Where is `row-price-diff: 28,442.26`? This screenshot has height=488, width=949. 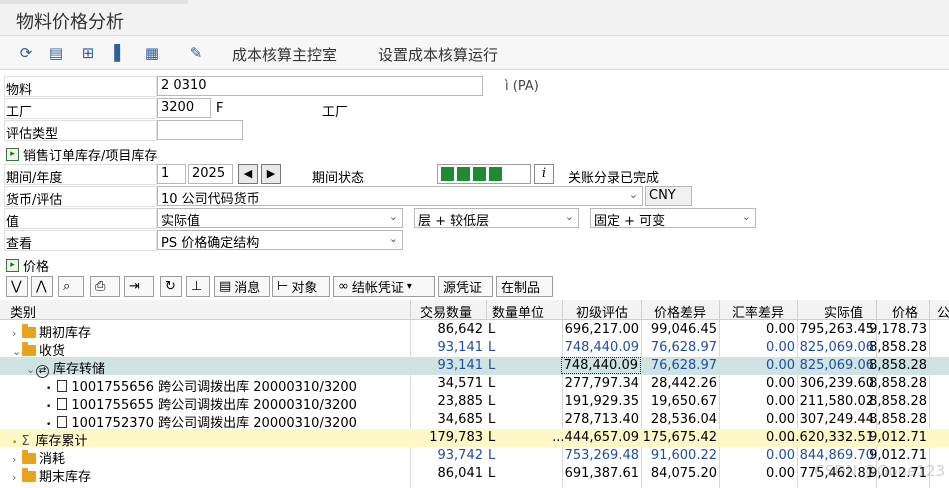 row-price-diff: 28,442.26 is located at coordinates (683, 383).